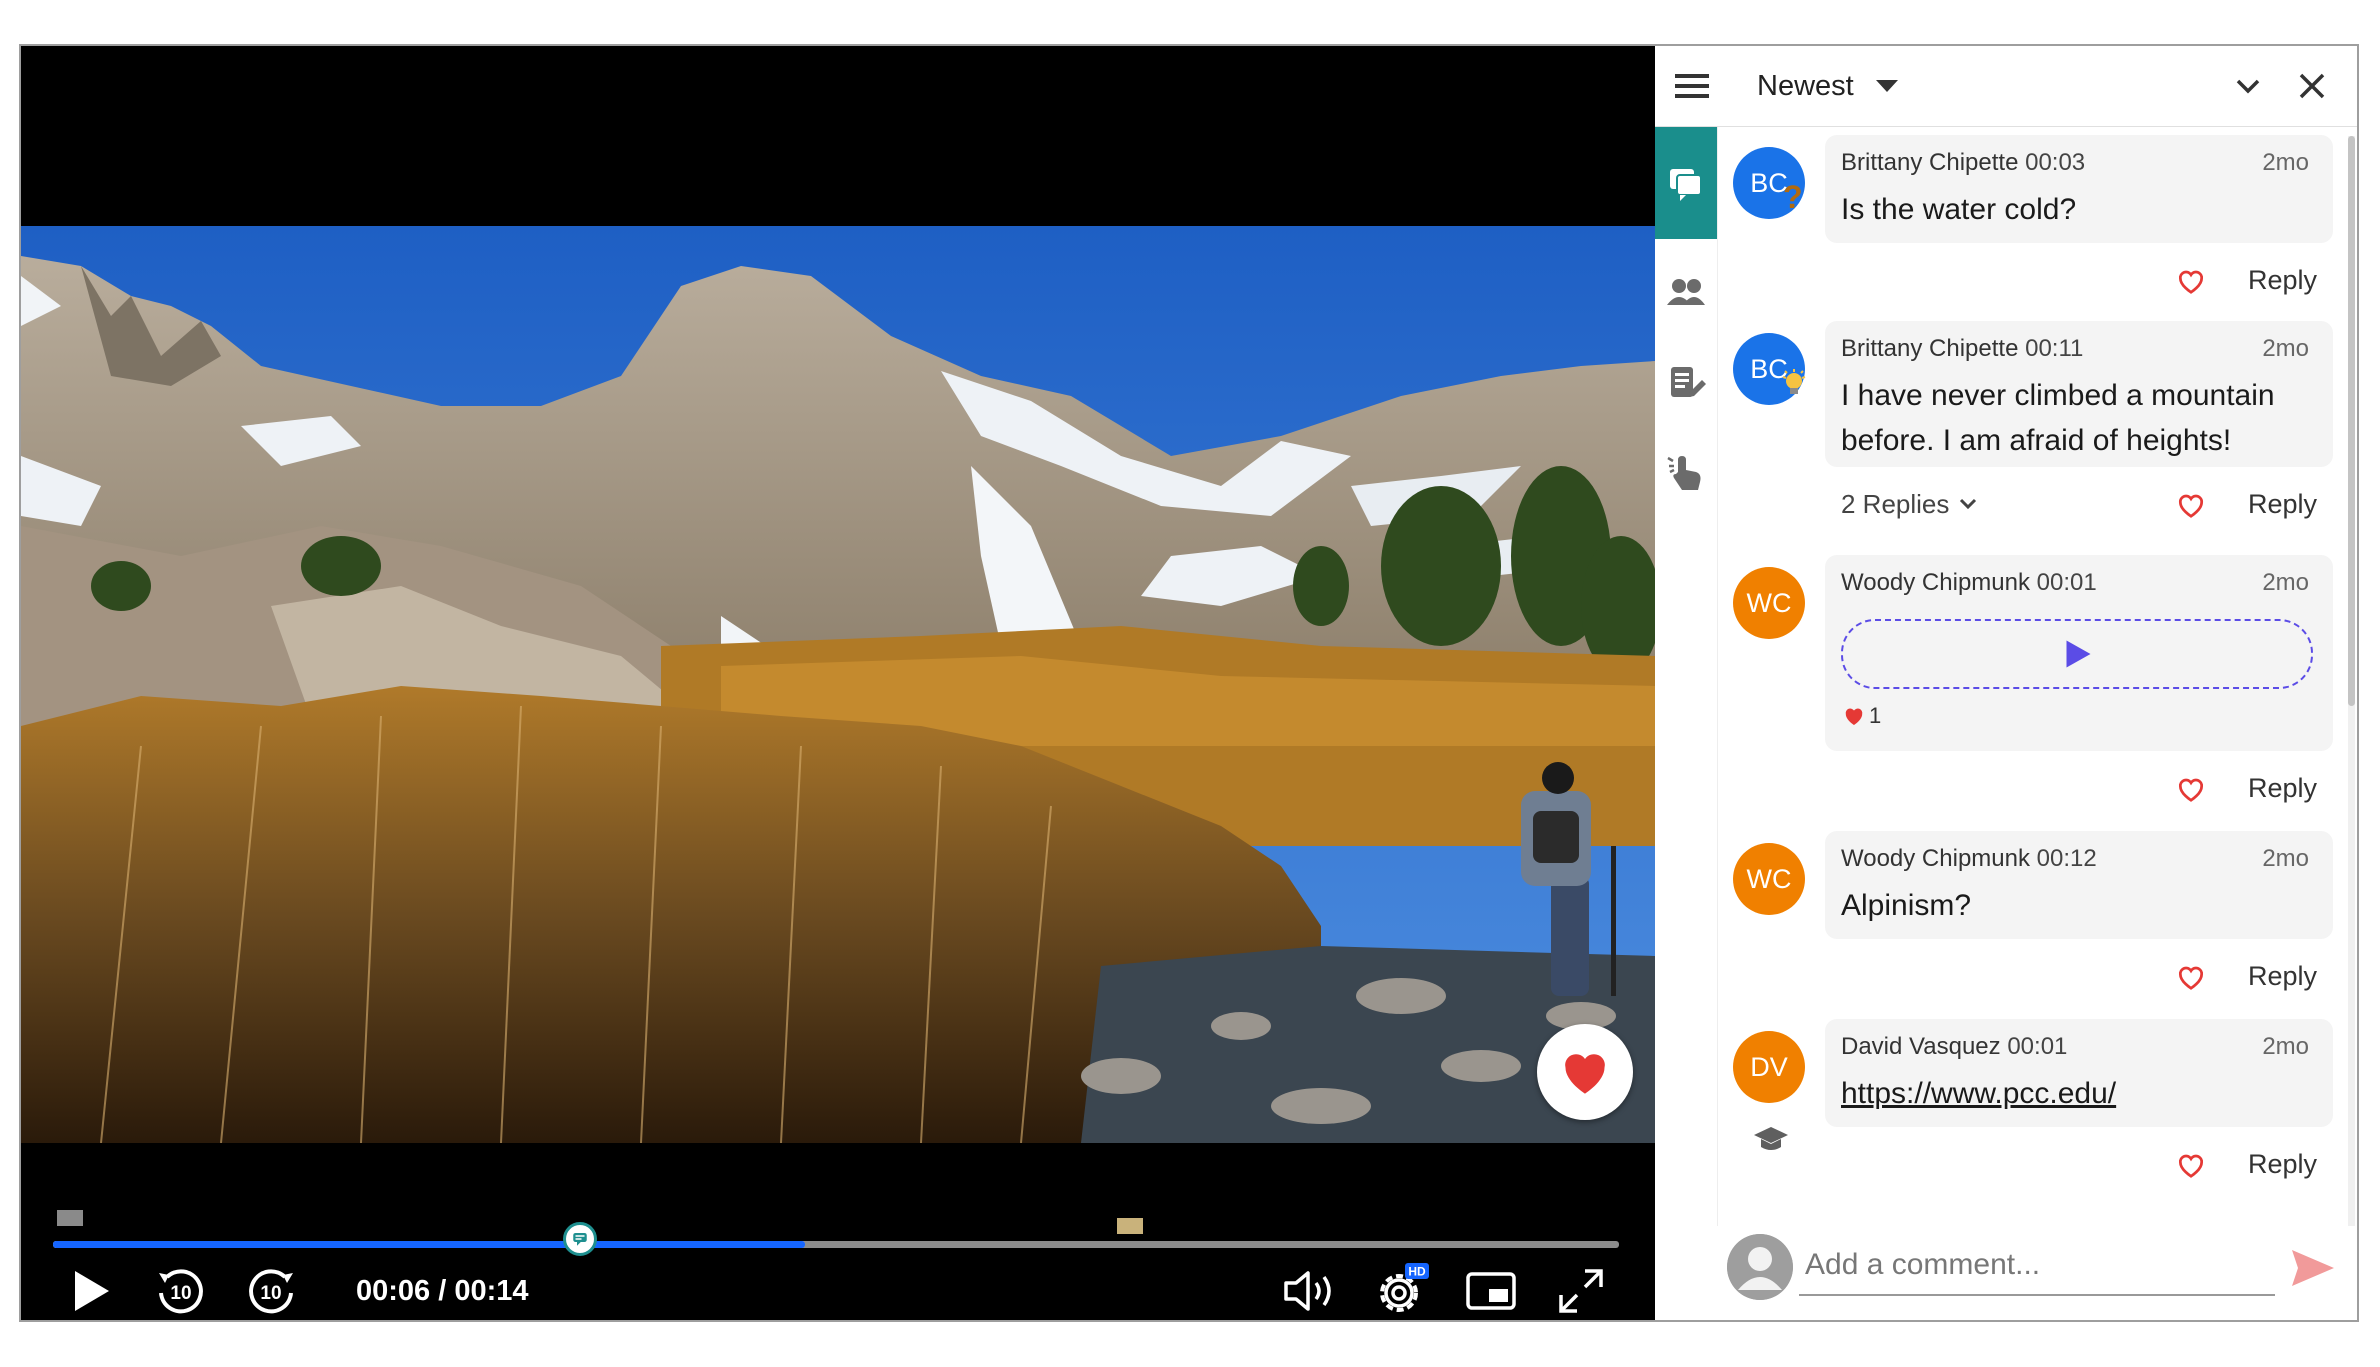  What do you see at coordinates (838, 1290) in the screenshot?
I see `player-controls: 10 10 00:06 / 00:14 HD` at bounding box center [838, 1290].